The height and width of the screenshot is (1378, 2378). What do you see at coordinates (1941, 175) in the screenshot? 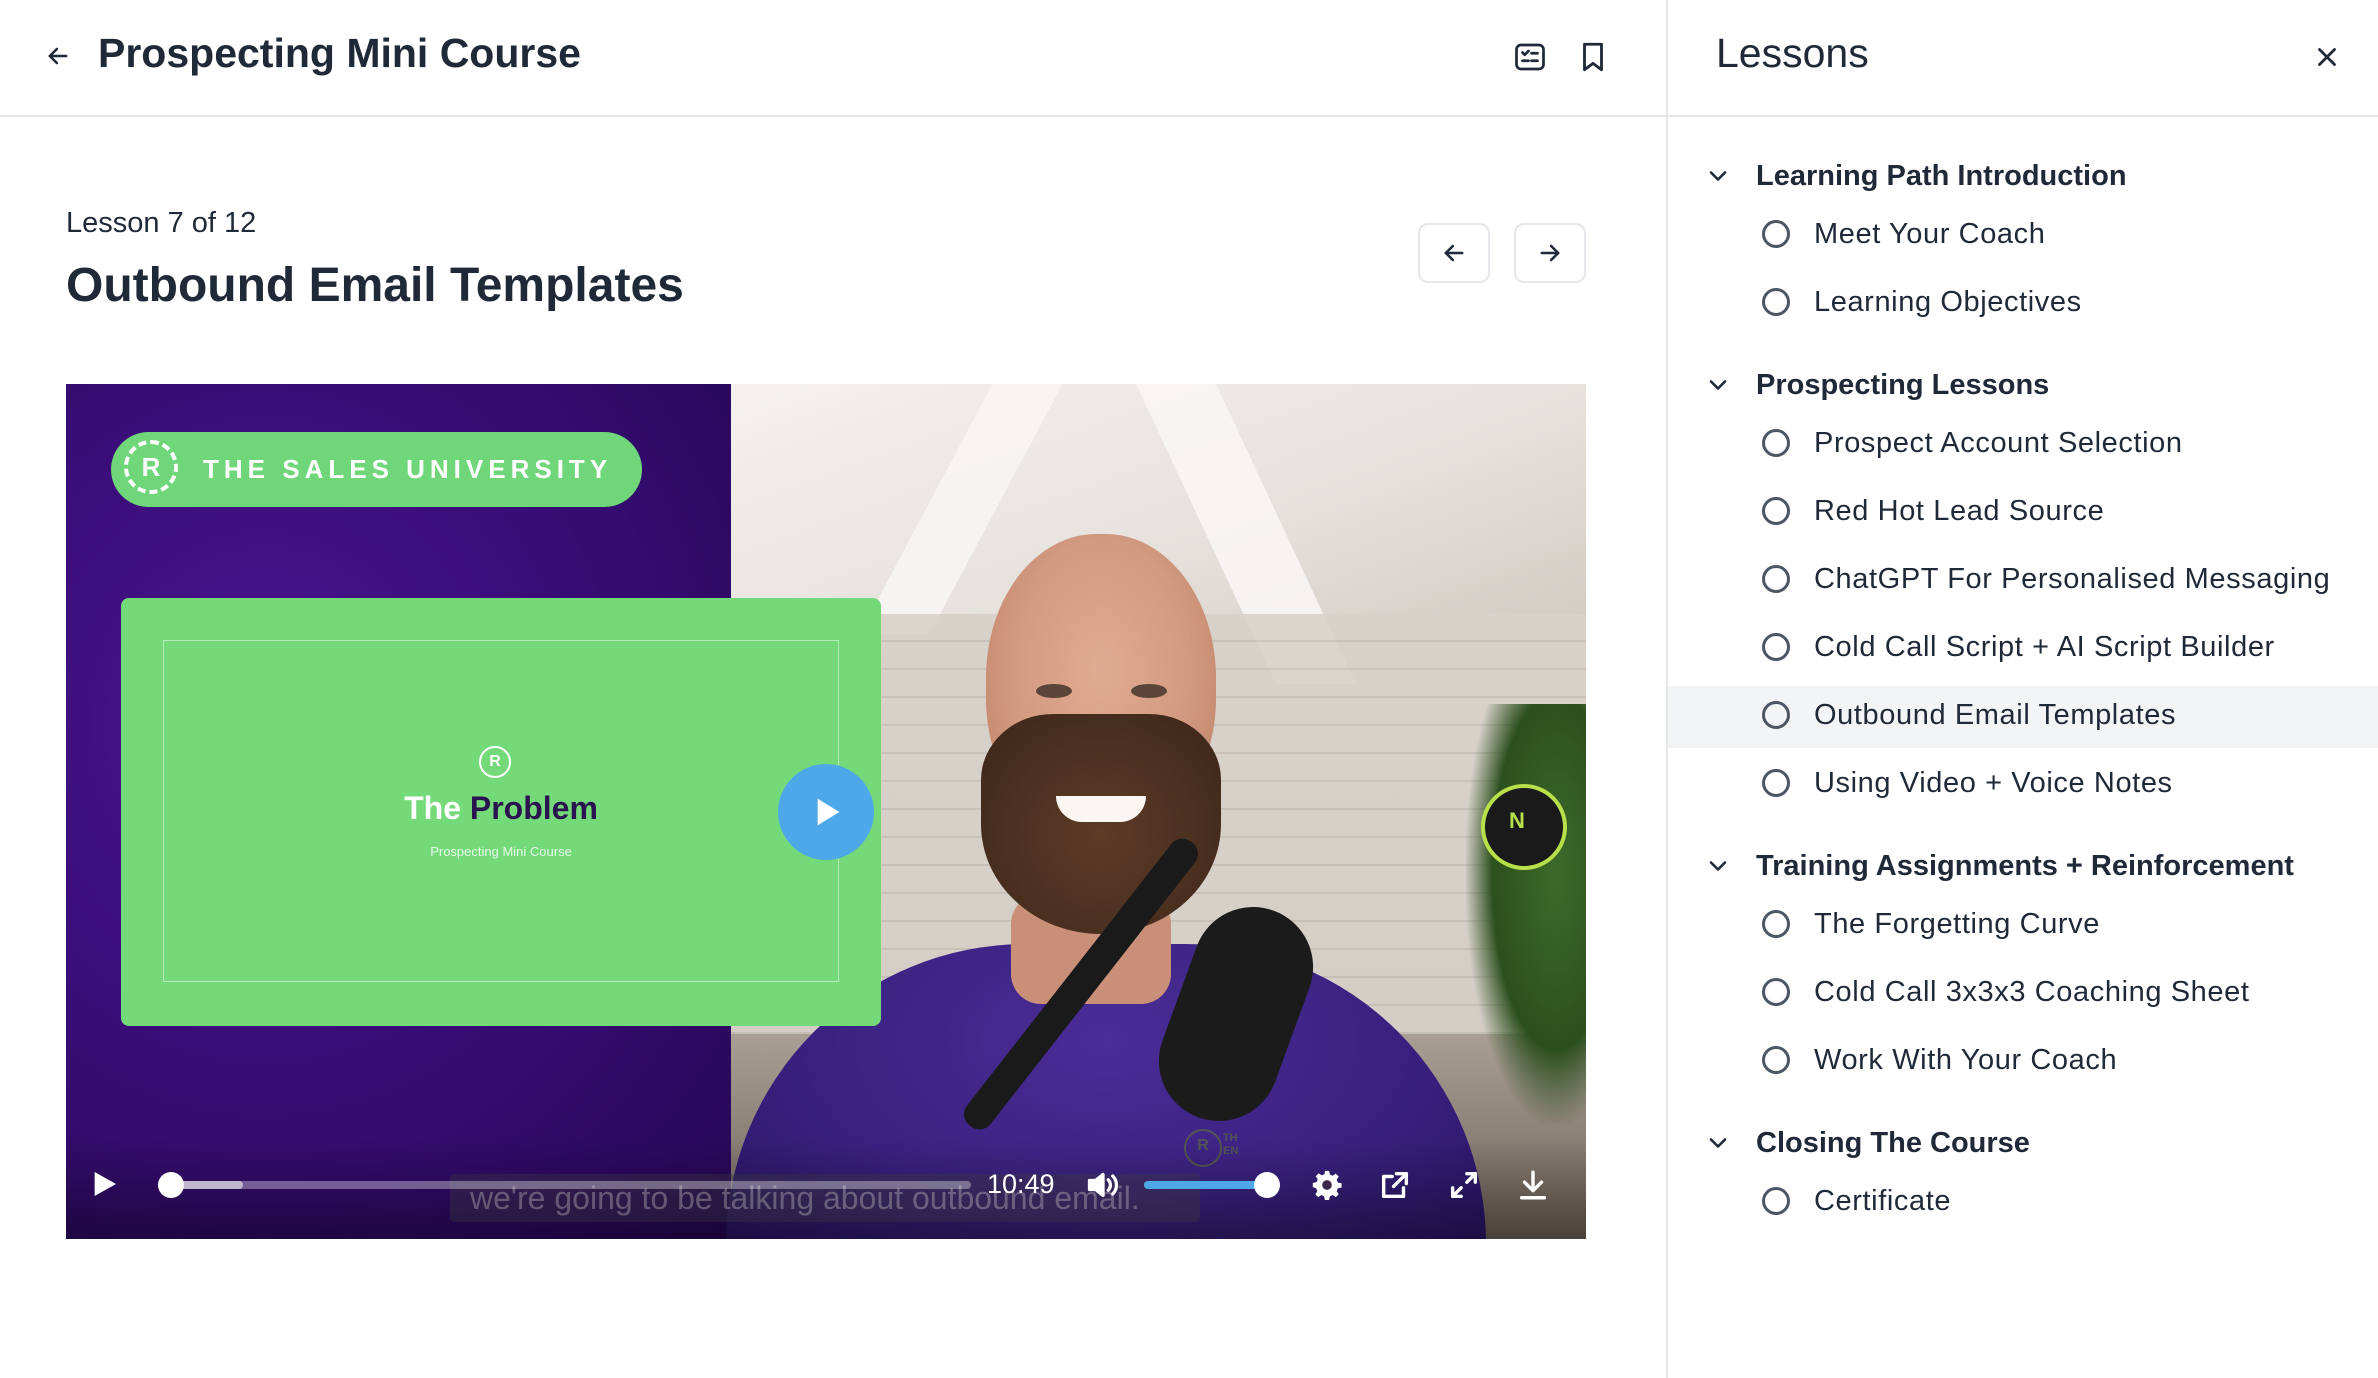
I see `section-label: Learning Path Introduction` at bounding box center [1941, 175].